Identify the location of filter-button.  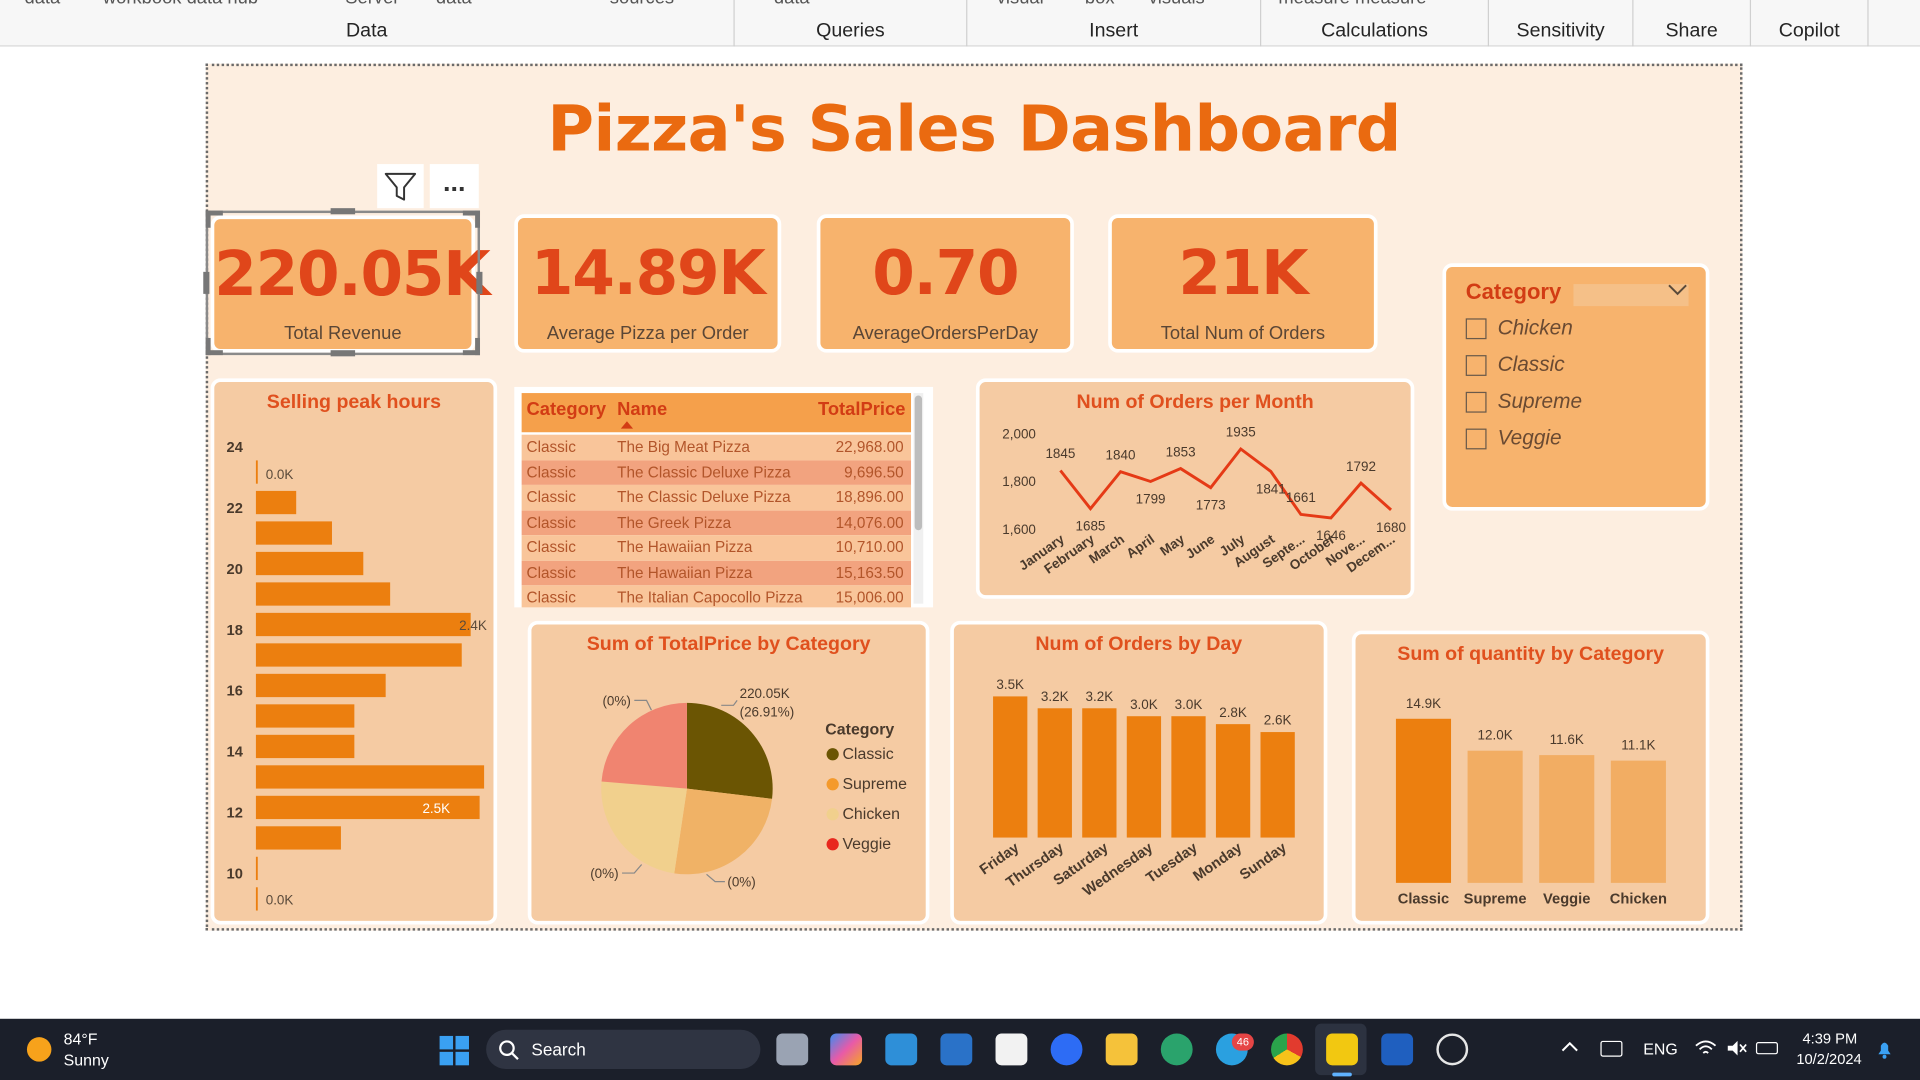
(400, 186).